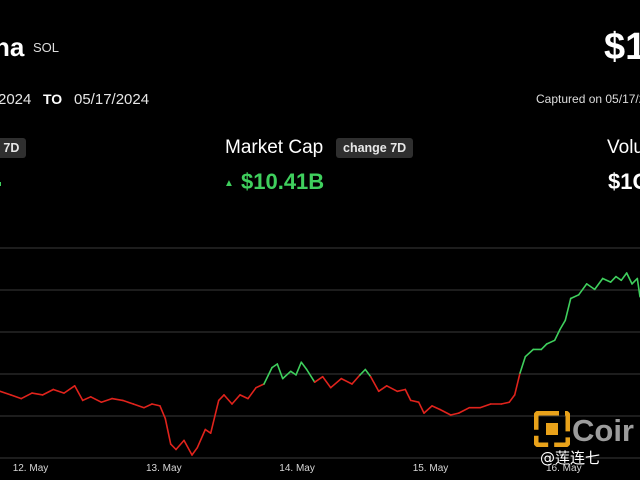 This screenshot has height=480, width=640. What do you see at coordinates (552, 431) in the screenshot?
I see `coinglass-logo-icon` at bounding box center [552, 431].